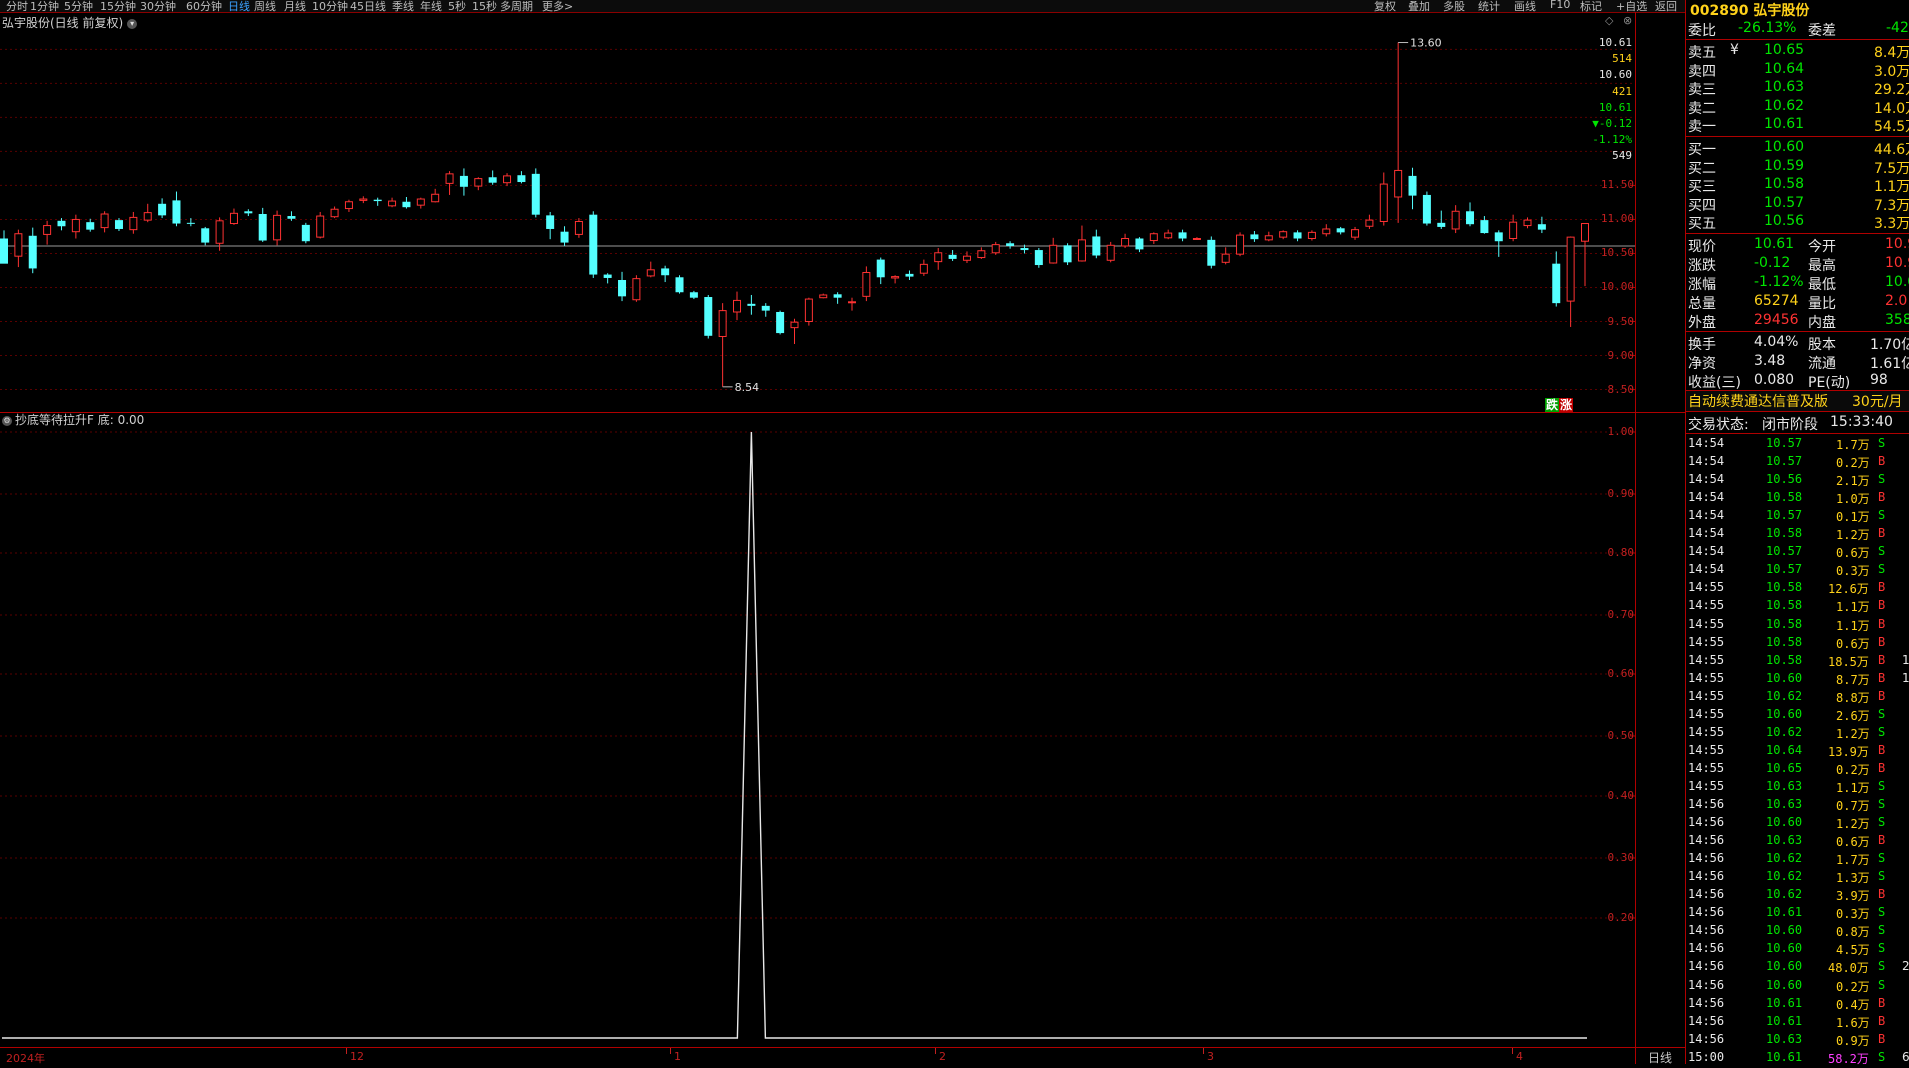 The width and height of the screenshot is (1909, 1068). I want to click on stat-value: -0.12, so click(1772, 263).